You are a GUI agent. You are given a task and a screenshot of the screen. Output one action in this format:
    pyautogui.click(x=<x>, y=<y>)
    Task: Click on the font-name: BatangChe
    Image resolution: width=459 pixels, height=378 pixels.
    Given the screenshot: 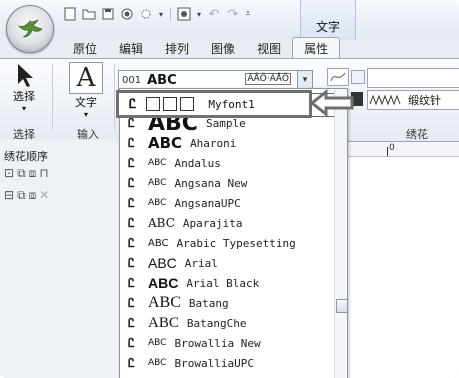 What is the action you would take?
    pyautogui.click(x=216, y=323)
    